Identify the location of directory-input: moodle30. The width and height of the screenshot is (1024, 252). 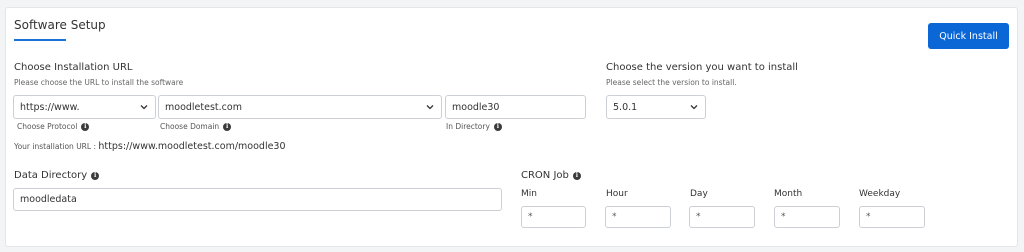
(515, 107).